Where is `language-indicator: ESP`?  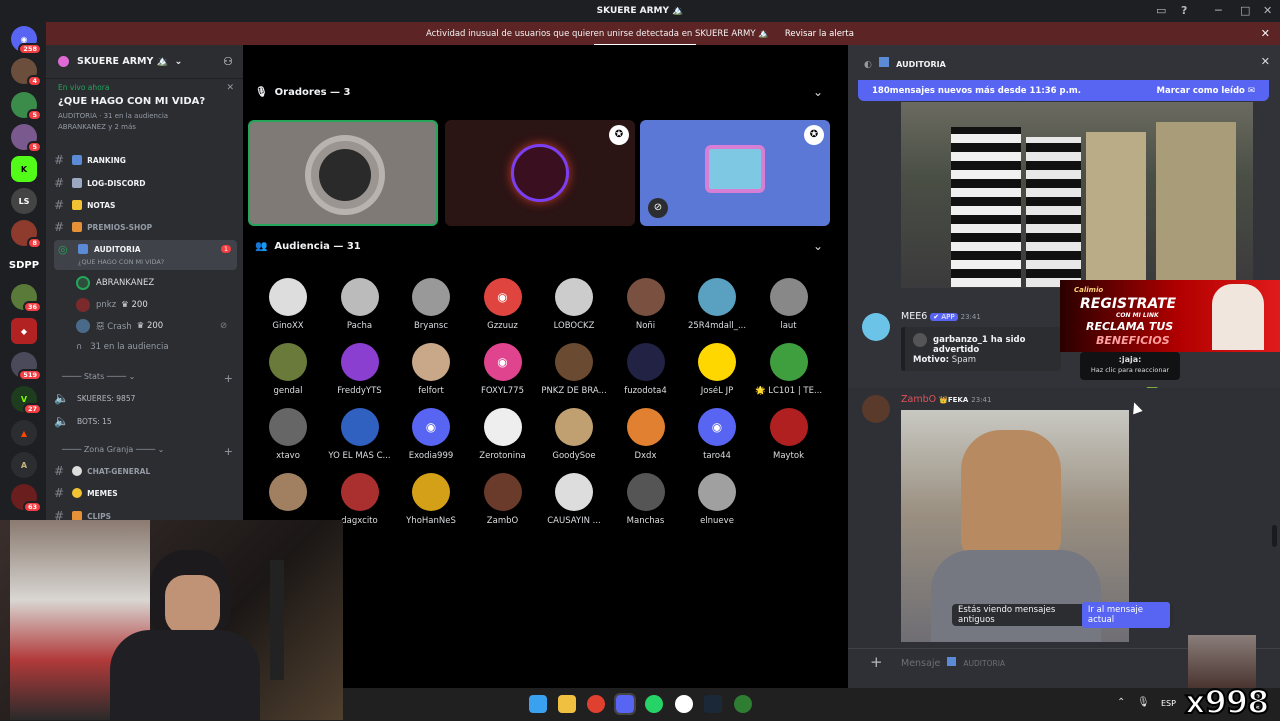 language-indicator: ESP is located at coordinates (1168, 703).